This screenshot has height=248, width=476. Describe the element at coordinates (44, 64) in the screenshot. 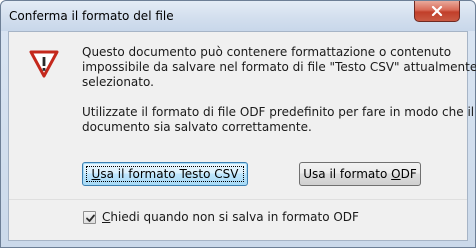

I see `warning-icon` at that location.